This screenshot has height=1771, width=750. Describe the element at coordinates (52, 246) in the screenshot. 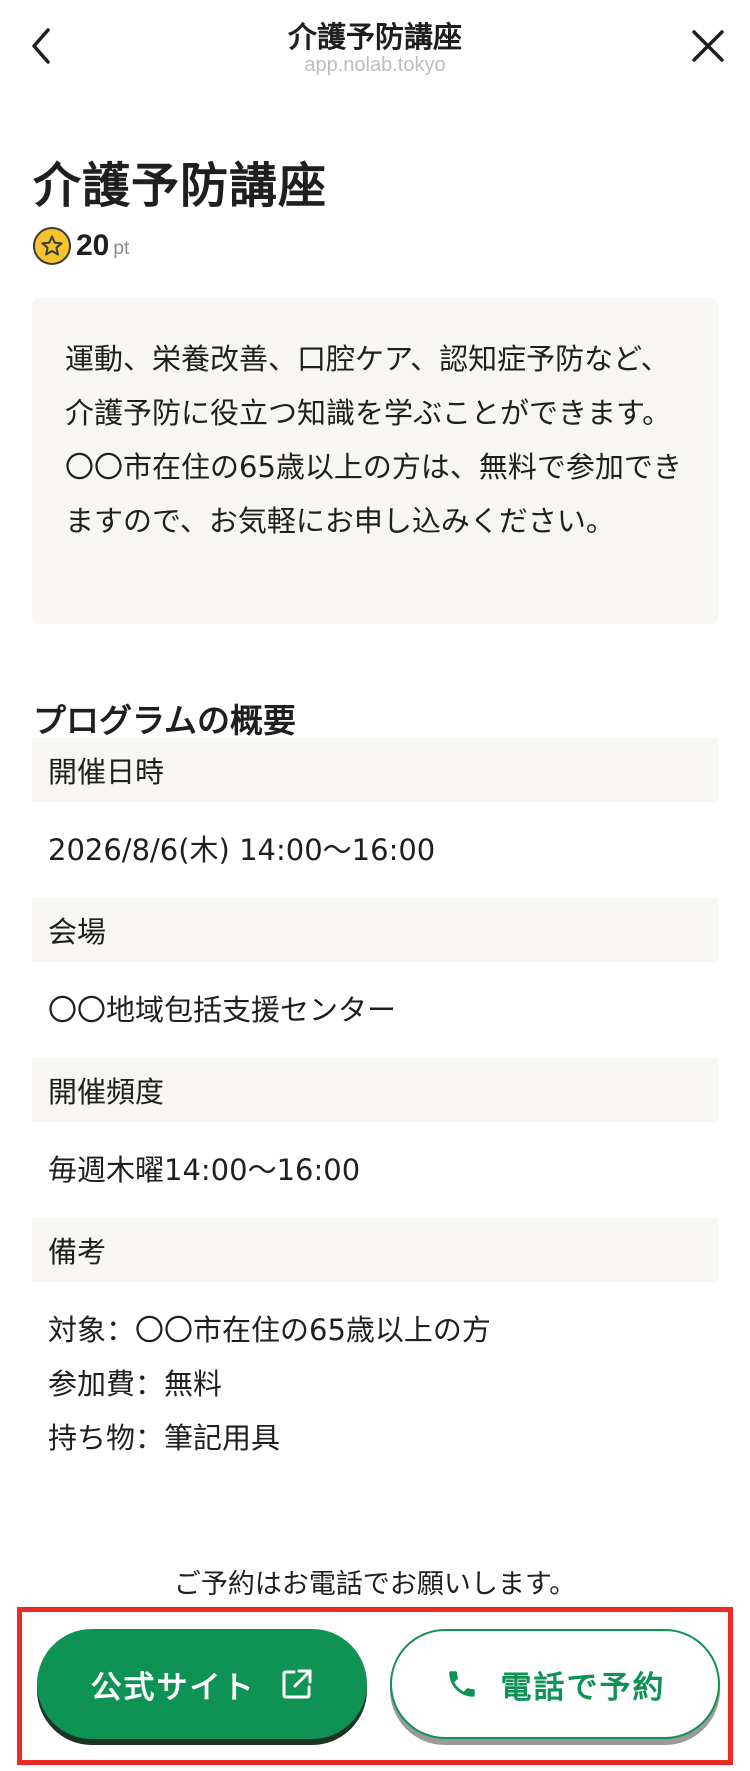

I see `star-icon` at that location.